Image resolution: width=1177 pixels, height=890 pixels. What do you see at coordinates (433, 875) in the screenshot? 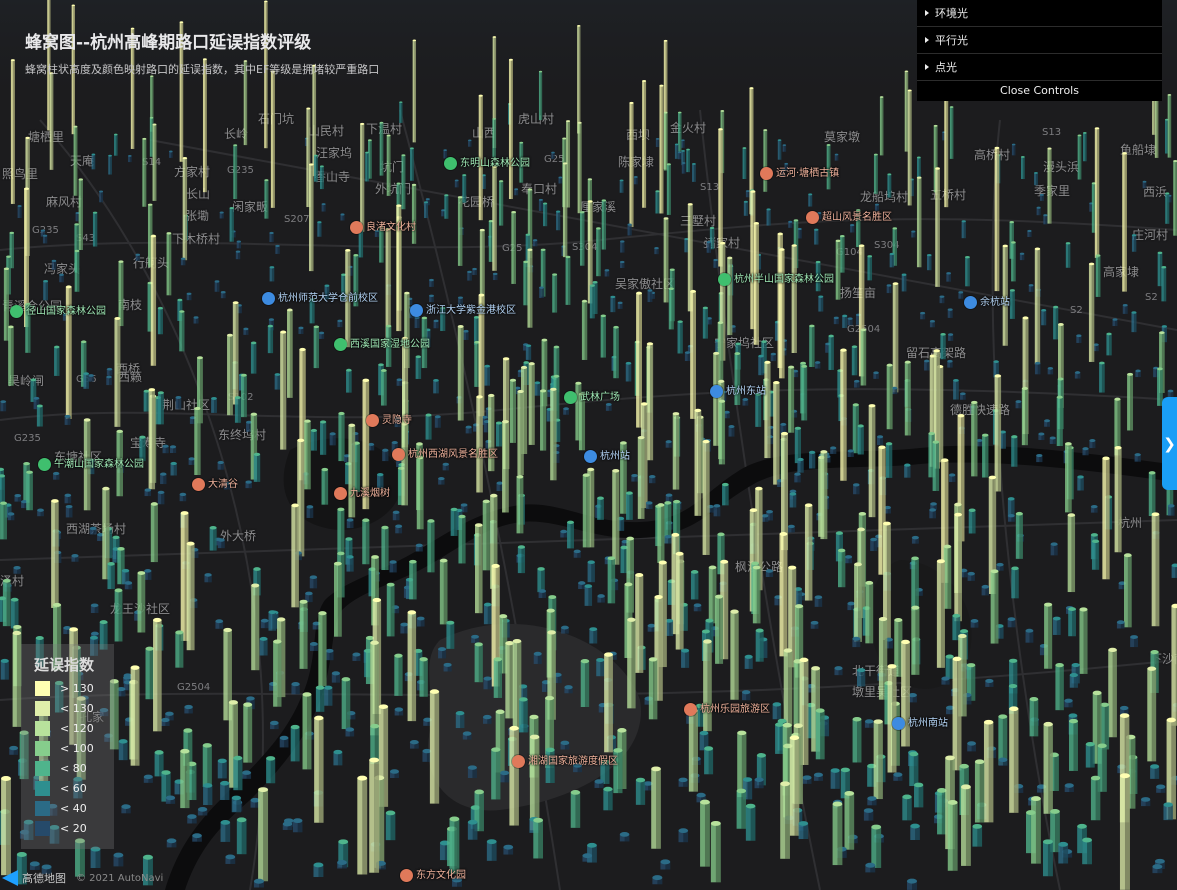
I see `poi-marker: 东方文化园` at bounding box center [433, 875].